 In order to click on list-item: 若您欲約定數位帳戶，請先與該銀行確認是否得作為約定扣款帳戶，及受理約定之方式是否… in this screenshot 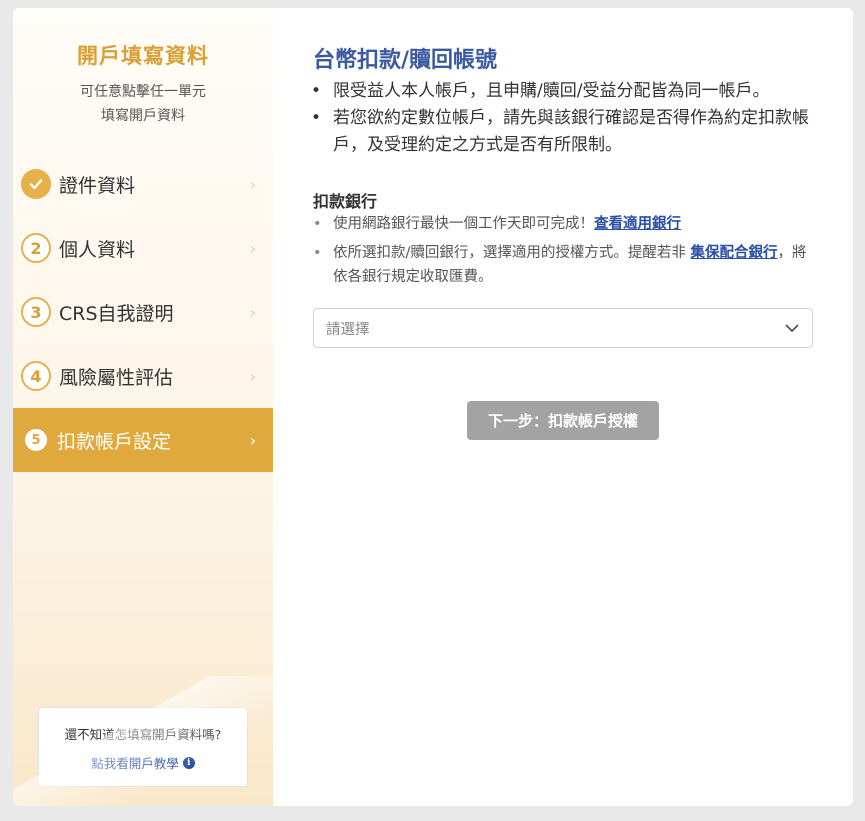, I will do `click(561, 132)`.